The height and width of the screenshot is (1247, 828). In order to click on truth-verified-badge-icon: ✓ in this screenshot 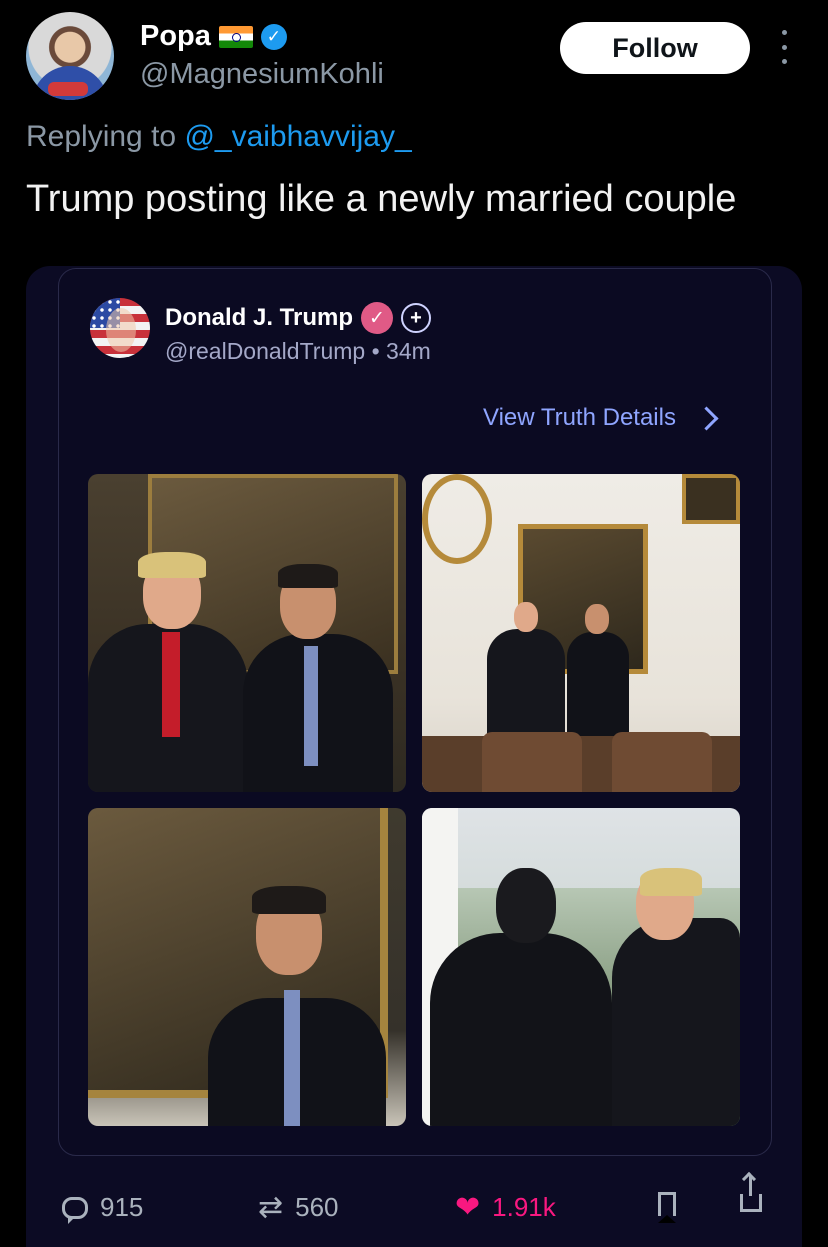, I will do `click(377, 318)`.